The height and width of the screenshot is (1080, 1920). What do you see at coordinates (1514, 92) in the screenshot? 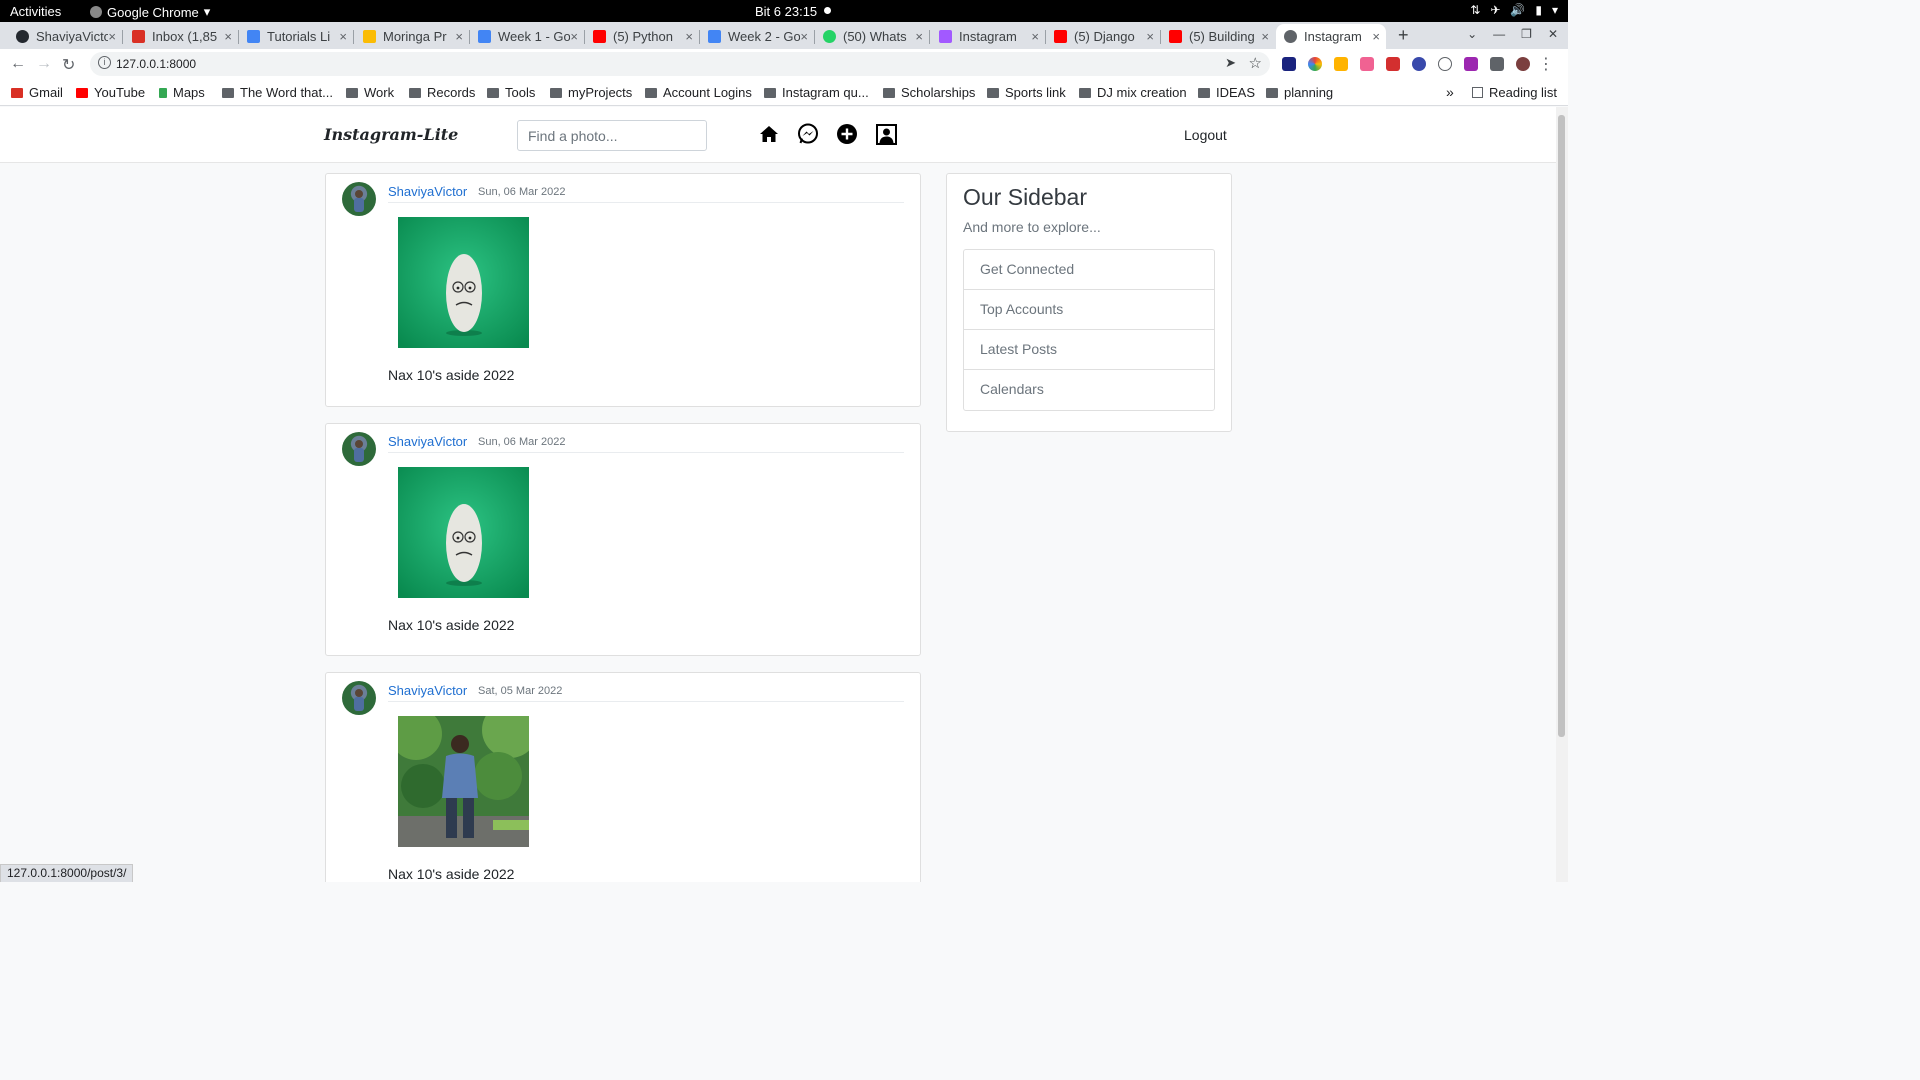
I see `reading-list-button: Reading list` at bounding box center [1514, 92].